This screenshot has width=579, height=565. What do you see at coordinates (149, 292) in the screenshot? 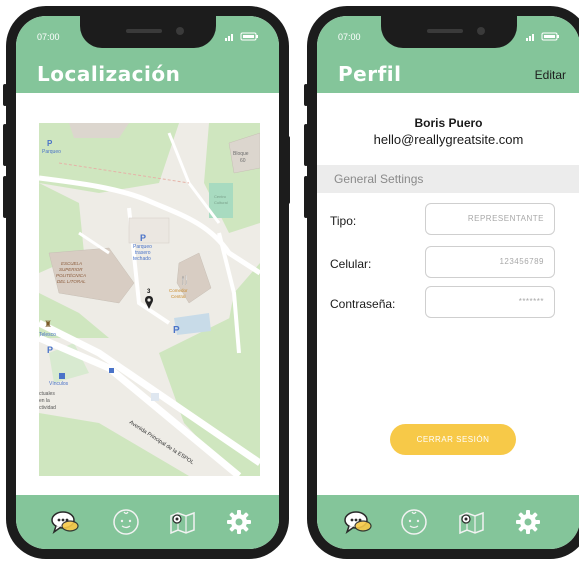
I see `svg-text: 3` at bounding box center [149, 292].